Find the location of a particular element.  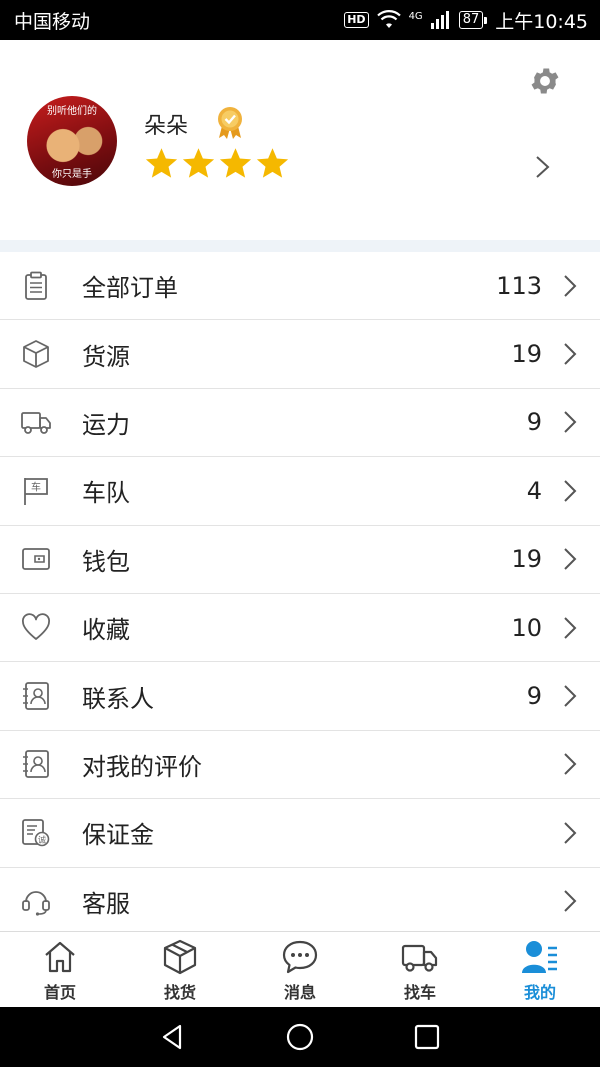

carrier-name: 中国移动 is located at coordinates (52, 21).